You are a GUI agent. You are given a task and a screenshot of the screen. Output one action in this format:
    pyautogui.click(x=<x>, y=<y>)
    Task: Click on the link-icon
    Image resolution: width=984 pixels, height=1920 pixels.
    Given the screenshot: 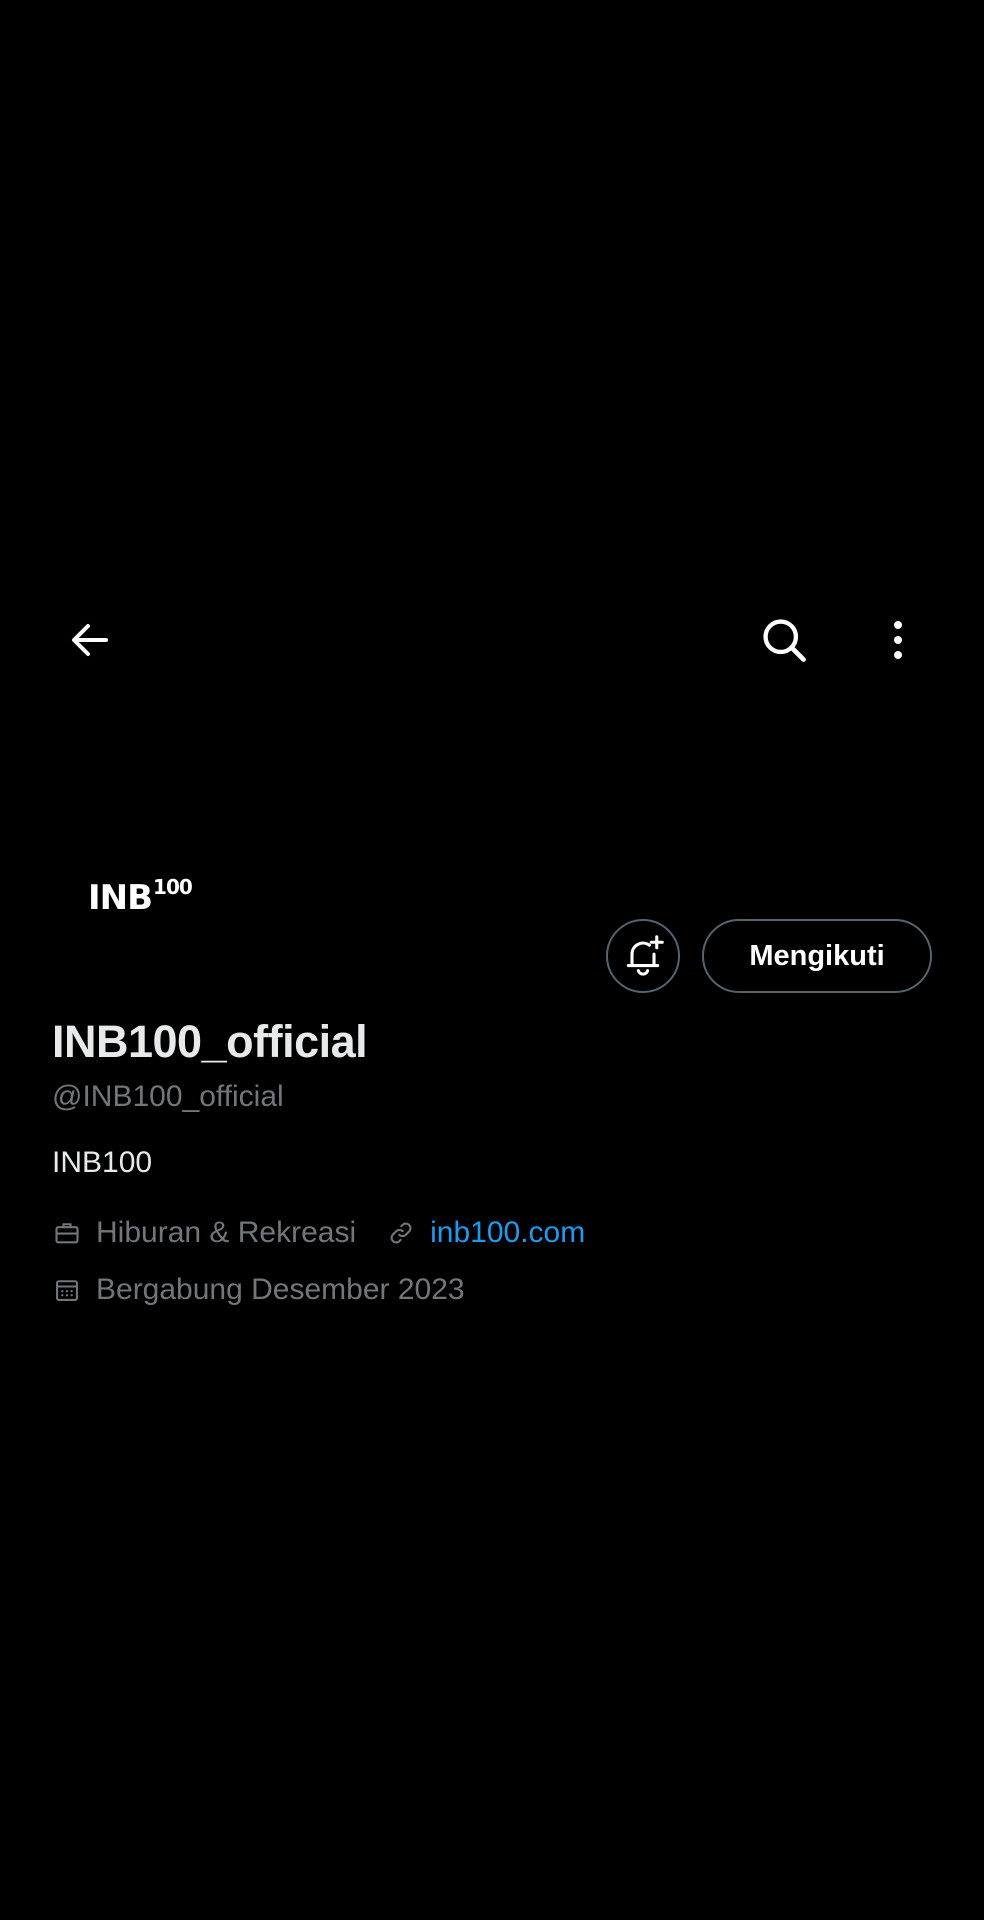 What is the action you would take?
    pyautogui.click(x=401, y=1233)
    